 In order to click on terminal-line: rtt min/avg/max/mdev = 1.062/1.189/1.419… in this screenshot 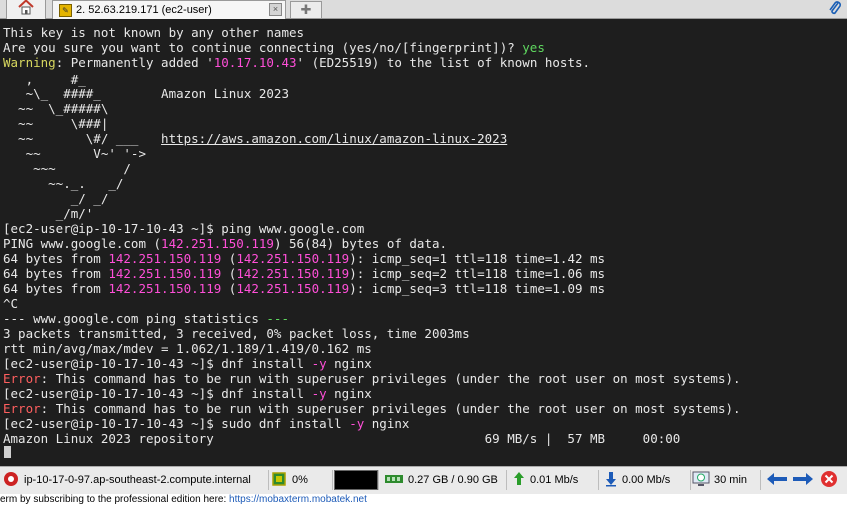, I will do `click(187, 348)`.